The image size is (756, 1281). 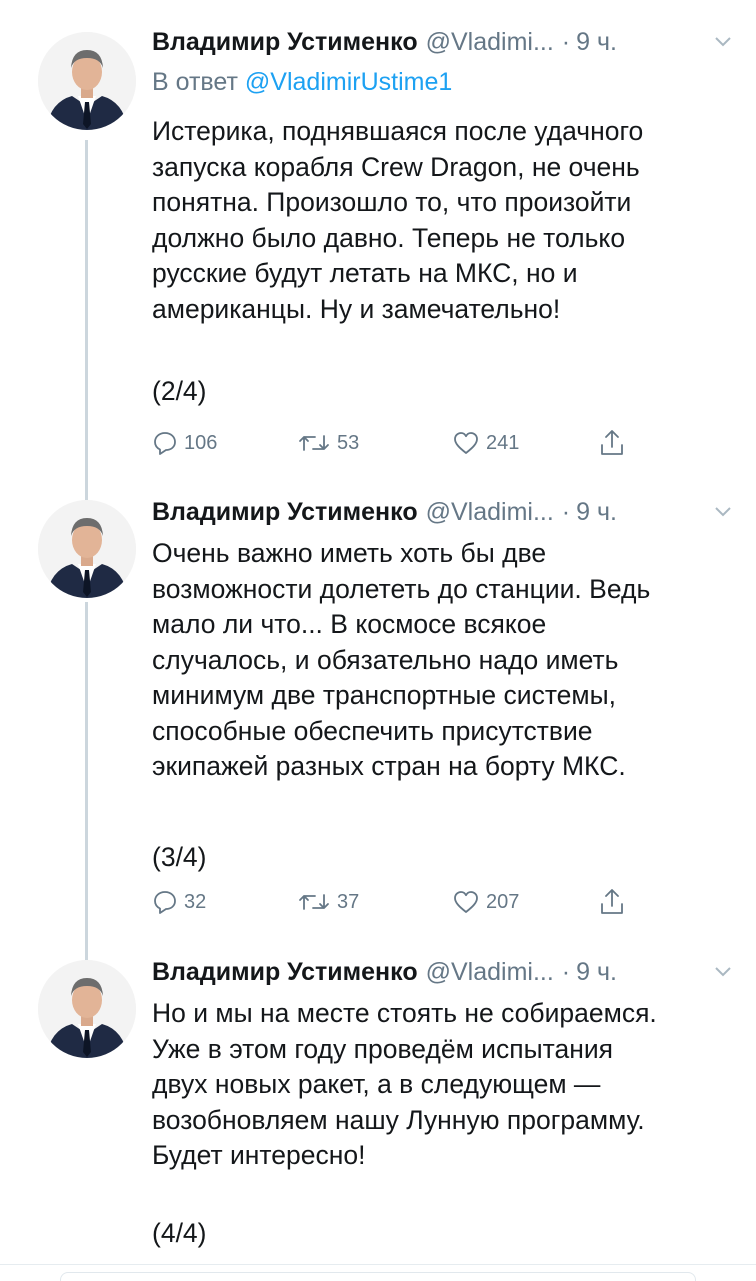 What do you see at coordinates (376, 1084) in the screenshot?
I see `tweet-text-line: двух новых ракет, а в следующем —` at bounding box center [376, 1084].